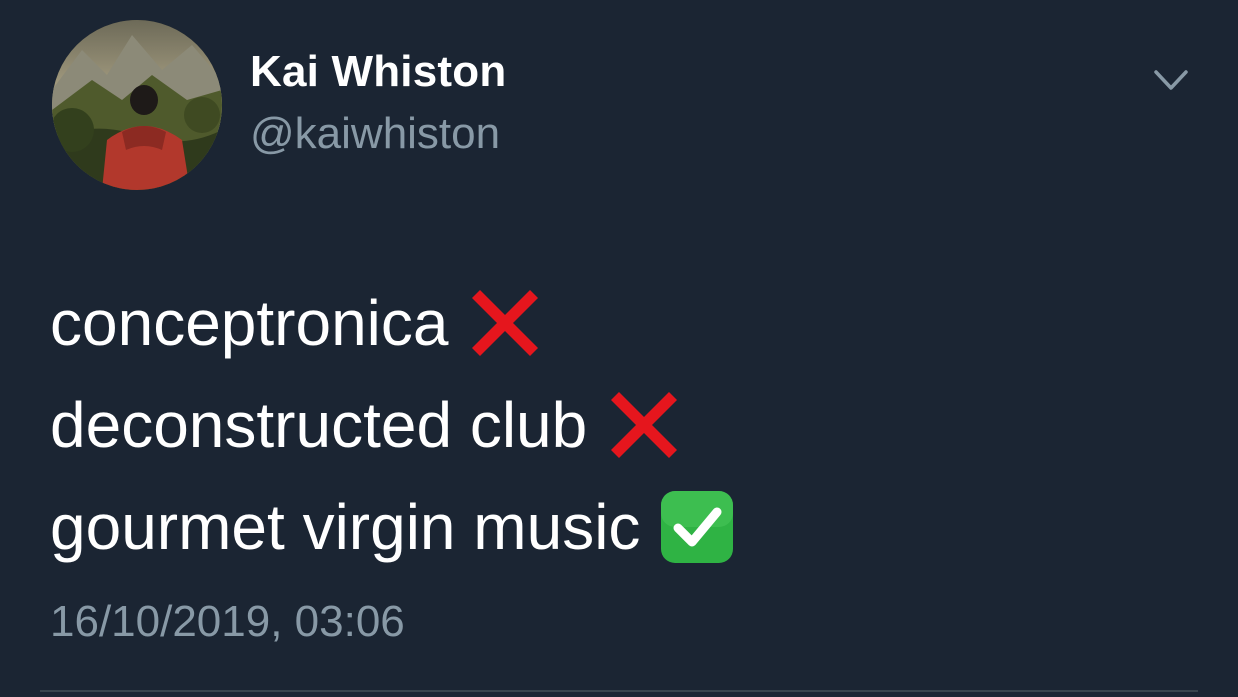  I want to click on tweet-line: deconstructed club, so click(393, 425).